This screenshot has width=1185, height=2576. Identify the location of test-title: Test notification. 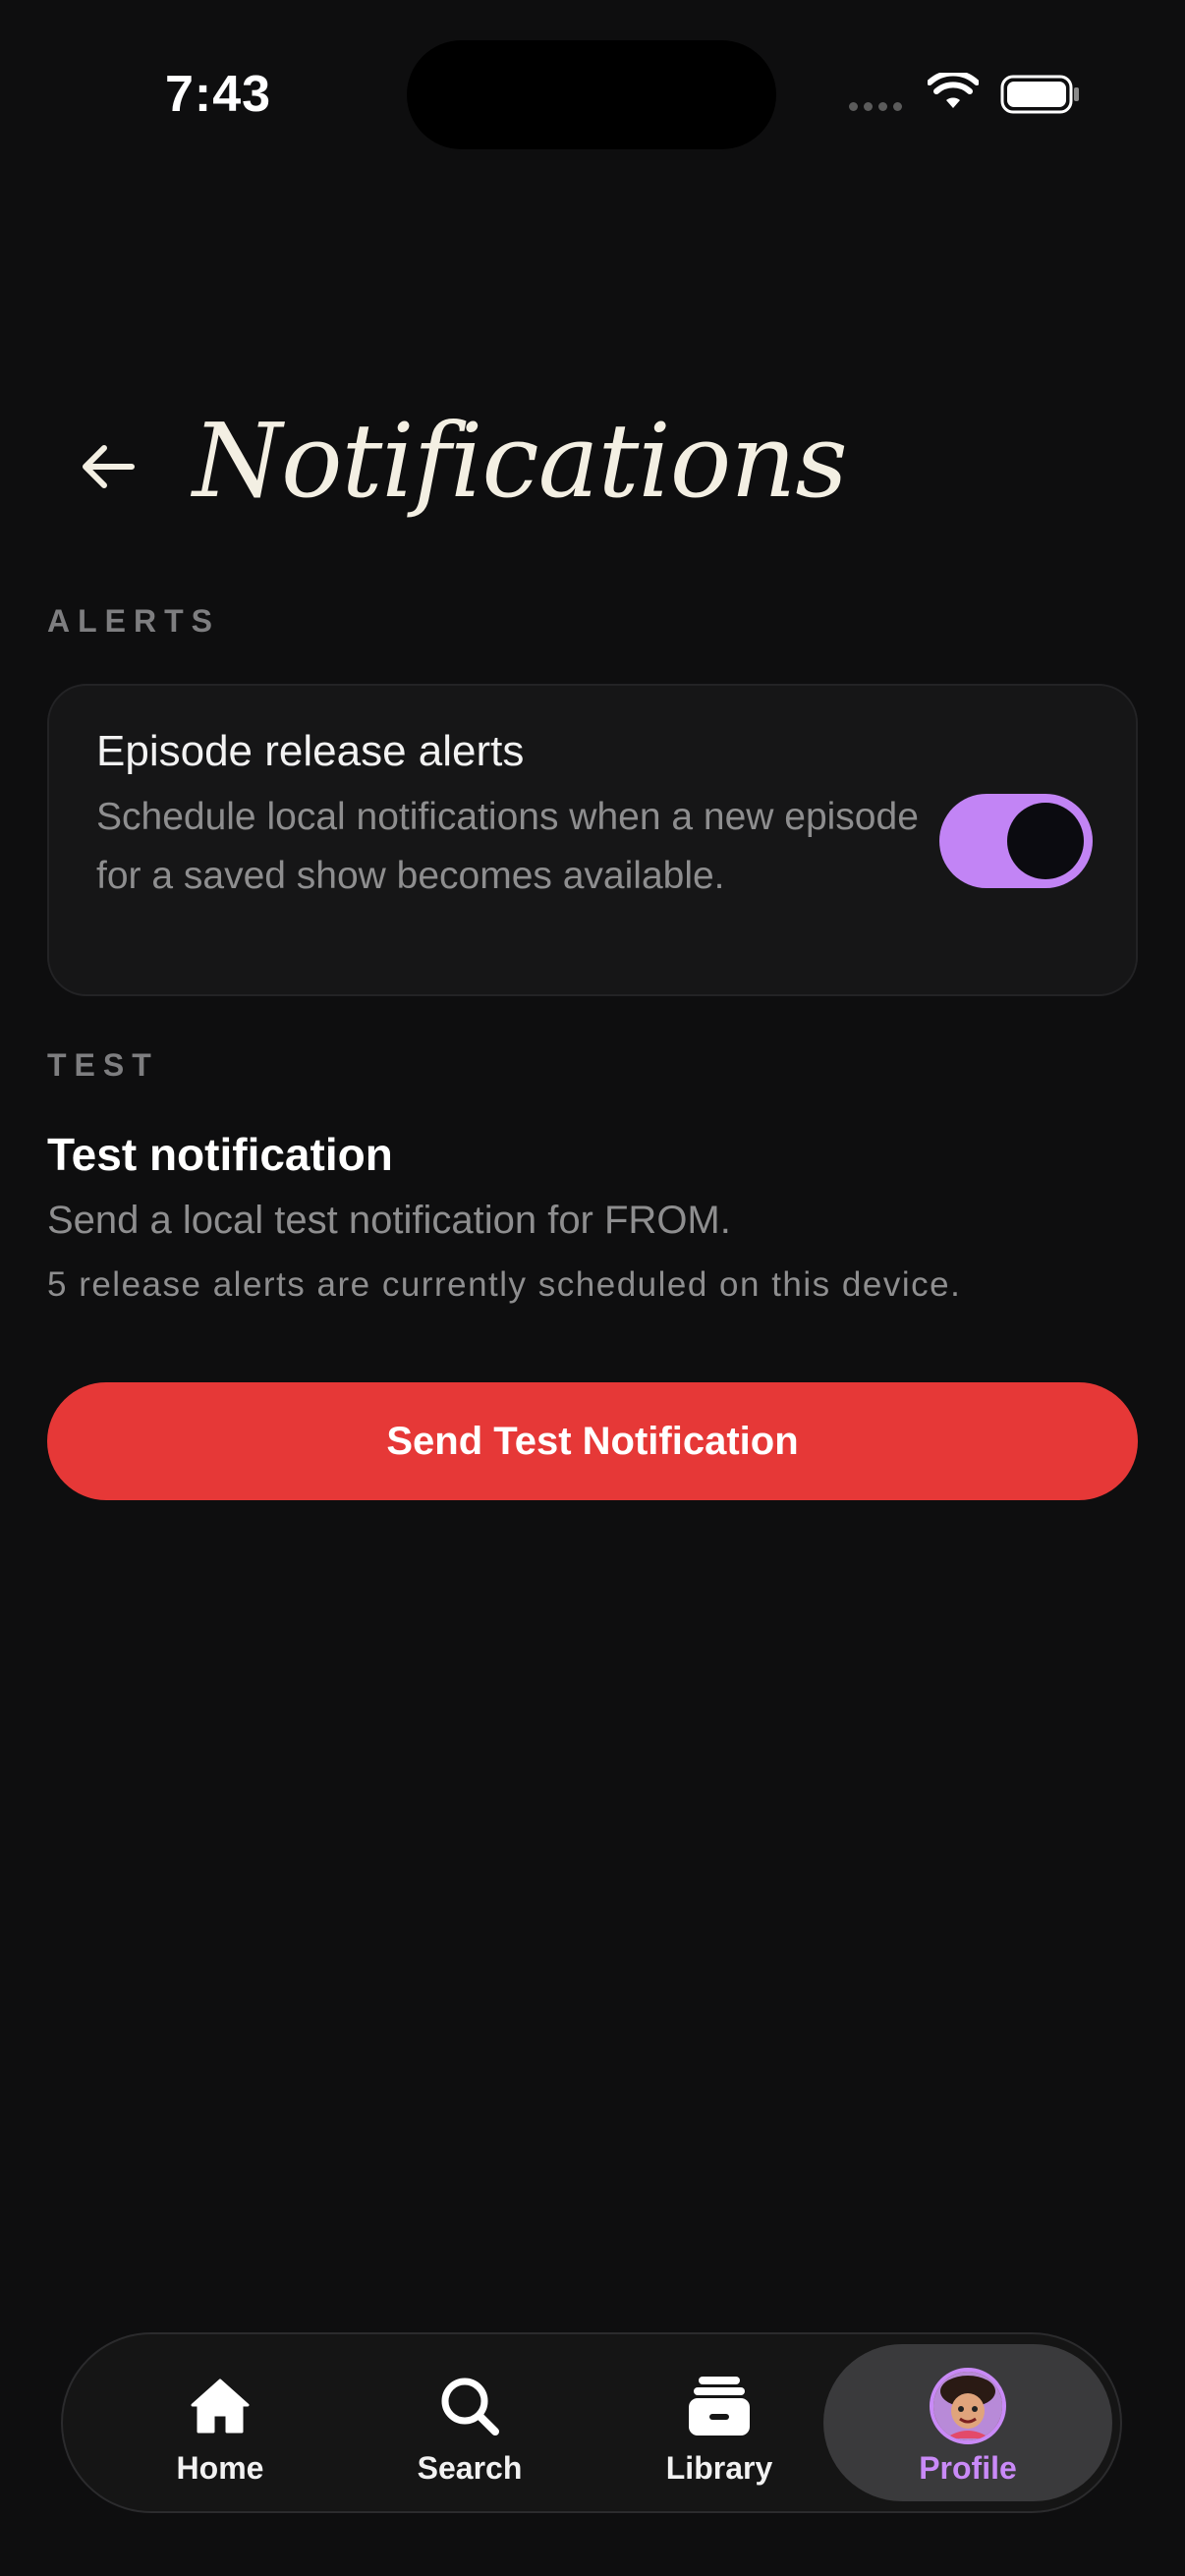
(220, 1154).